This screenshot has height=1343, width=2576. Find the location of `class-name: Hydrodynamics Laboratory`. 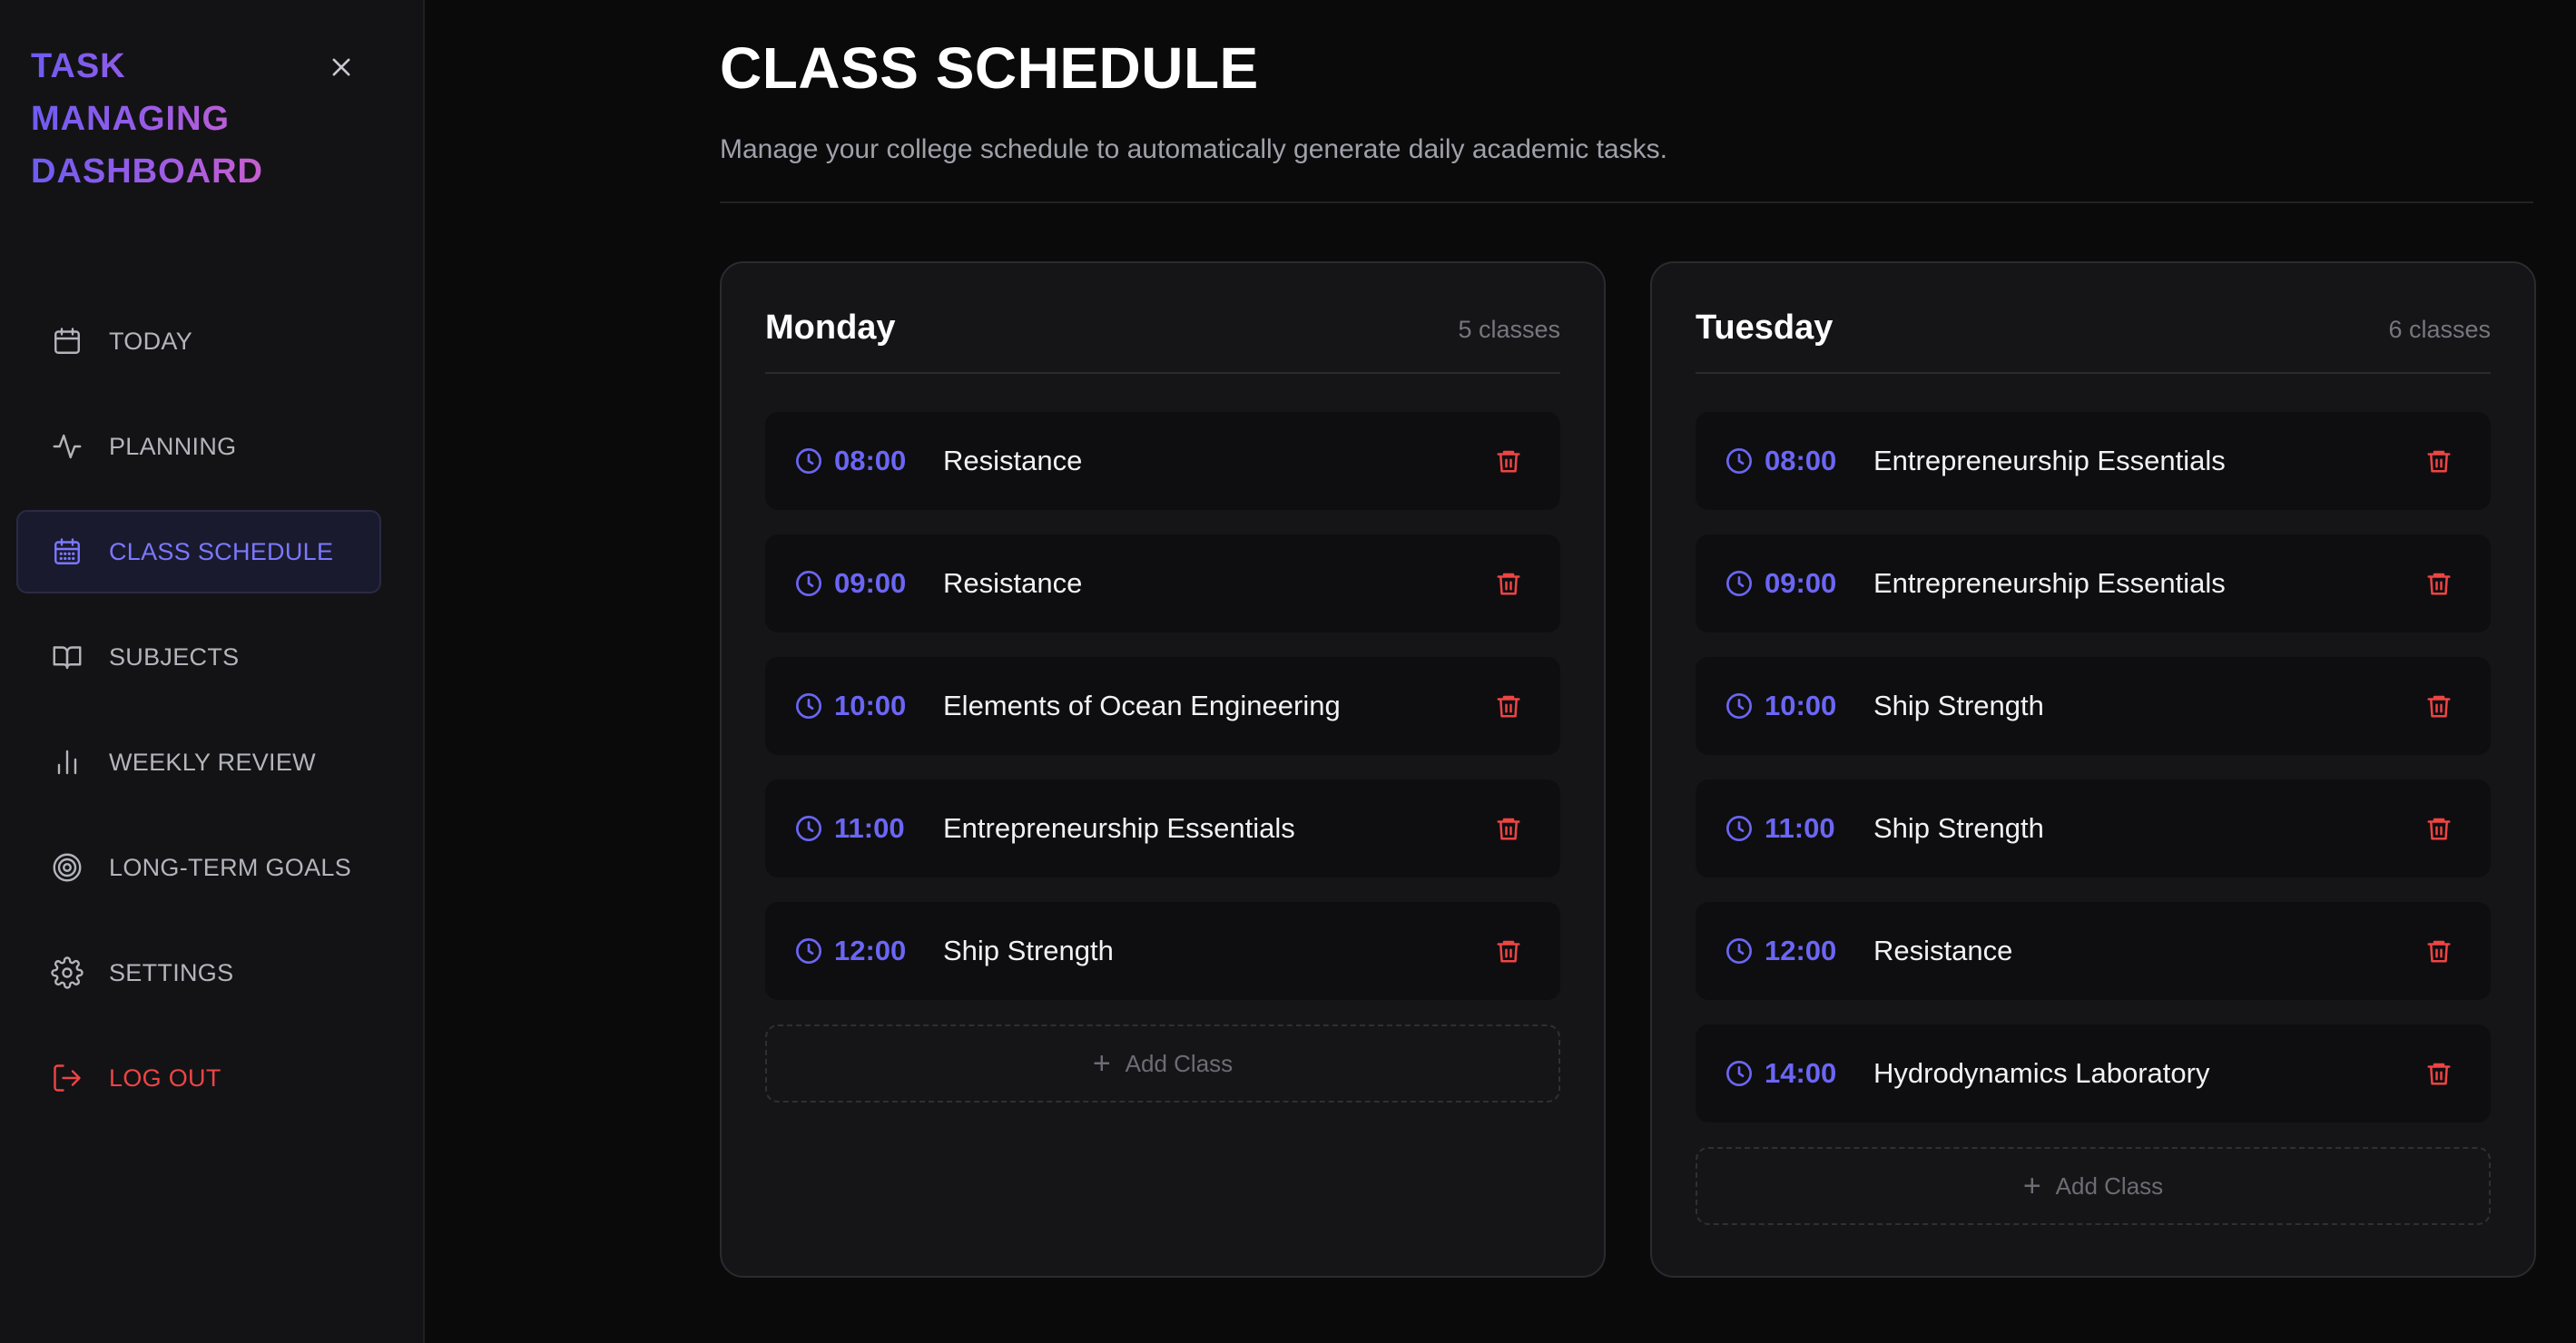

class-name: Hydrodynamics Laboratory is located at coordinates (2041, 1073).